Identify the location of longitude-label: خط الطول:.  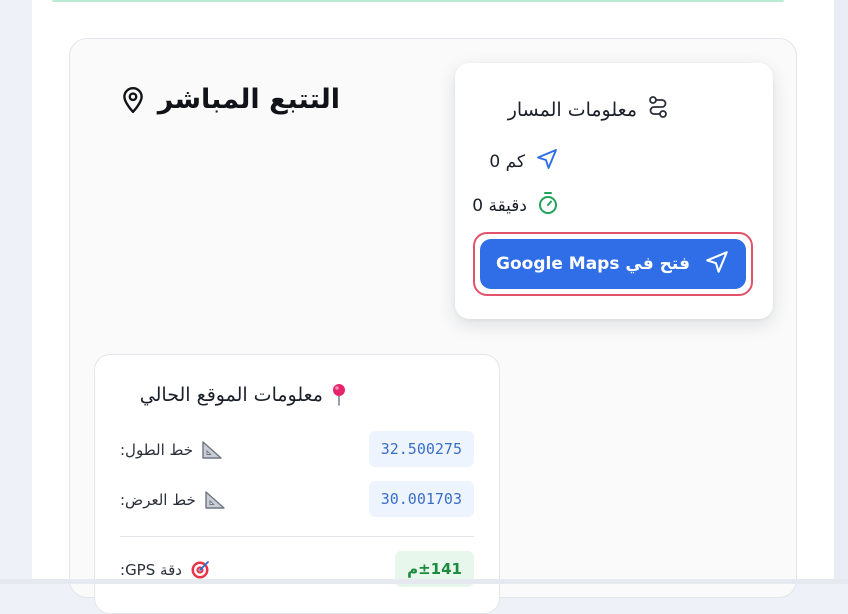
(171, 450).